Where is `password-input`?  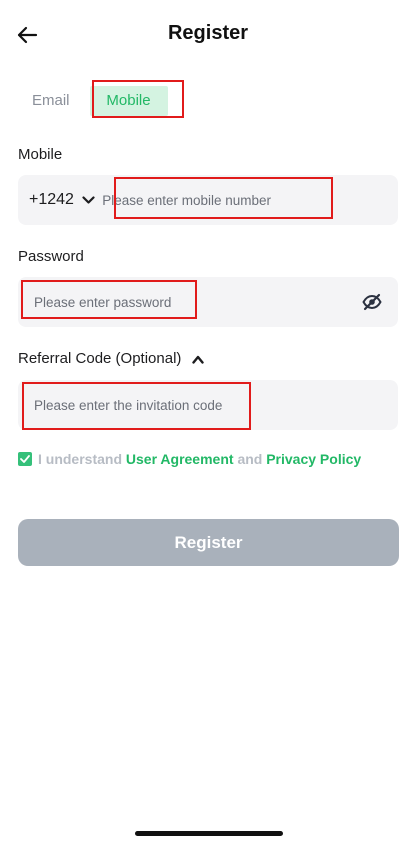
password-input is located at coordinates (208, 302).